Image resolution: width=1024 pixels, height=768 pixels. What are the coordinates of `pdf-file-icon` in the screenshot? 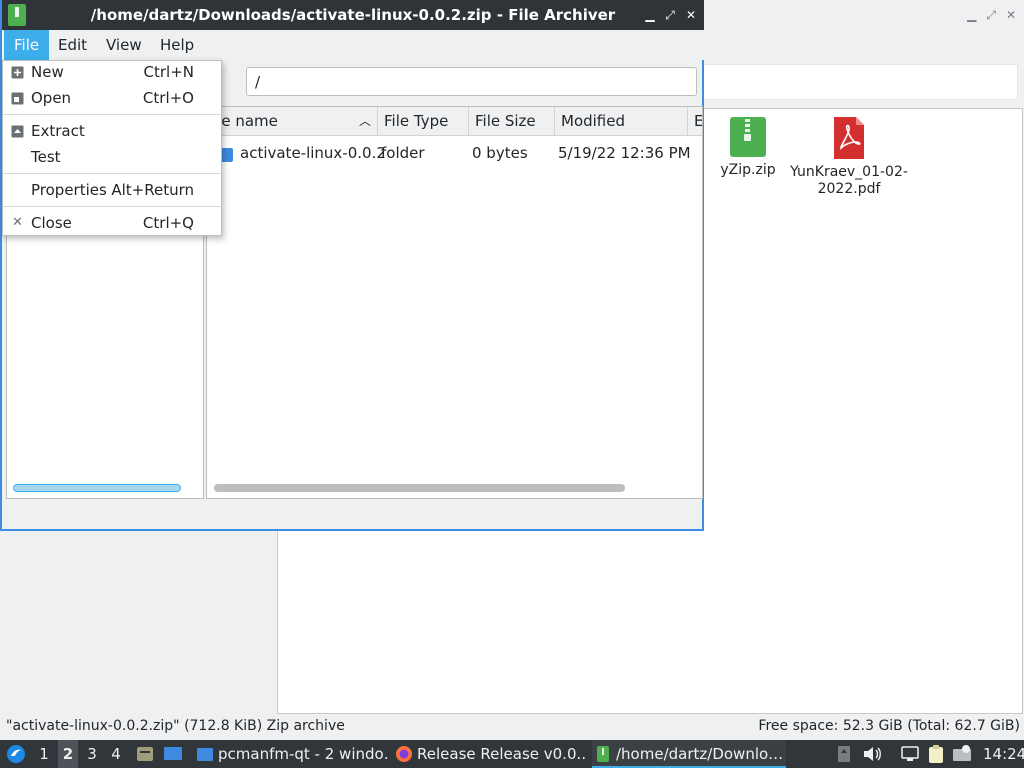 It's located at (849, 138).